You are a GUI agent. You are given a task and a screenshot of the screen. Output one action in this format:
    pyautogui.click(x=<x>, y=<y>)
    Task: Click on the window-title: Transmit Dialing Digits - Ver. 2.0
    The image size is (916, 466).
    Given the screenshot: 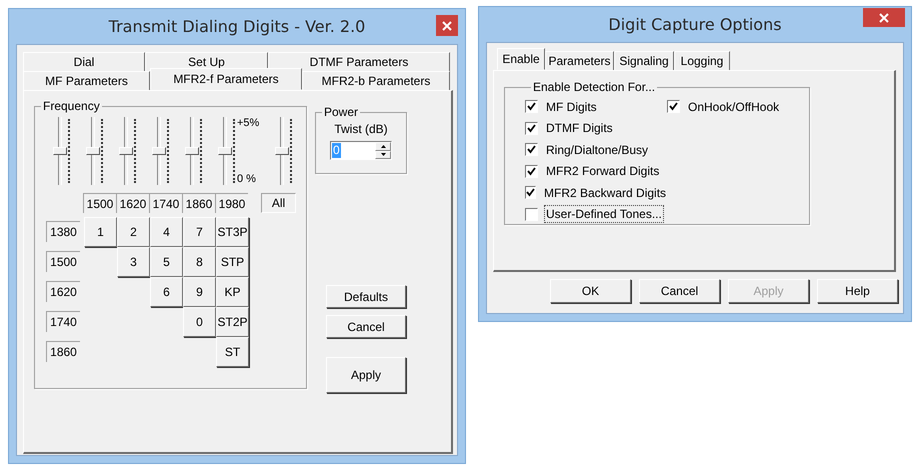 What is the action you would take?
    pyautogui.click(x=237, y=26)
    